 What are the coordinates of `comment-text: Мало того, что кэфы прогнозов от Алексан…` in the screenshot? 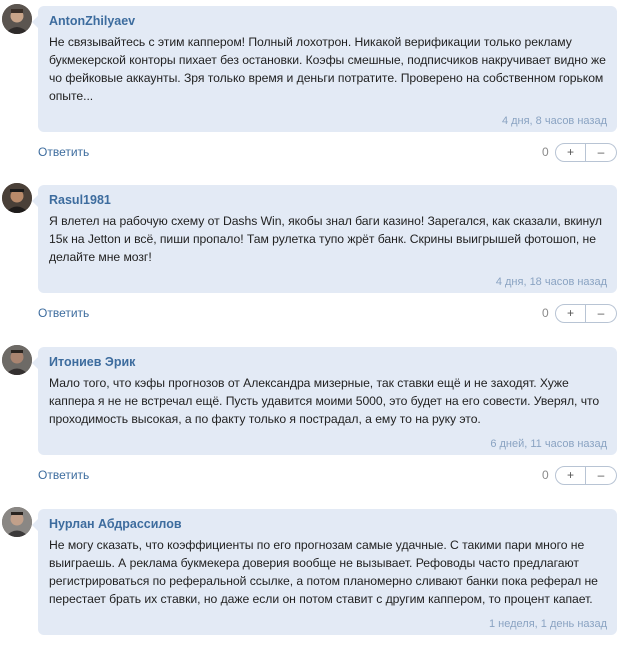 It's located at (324, 401).